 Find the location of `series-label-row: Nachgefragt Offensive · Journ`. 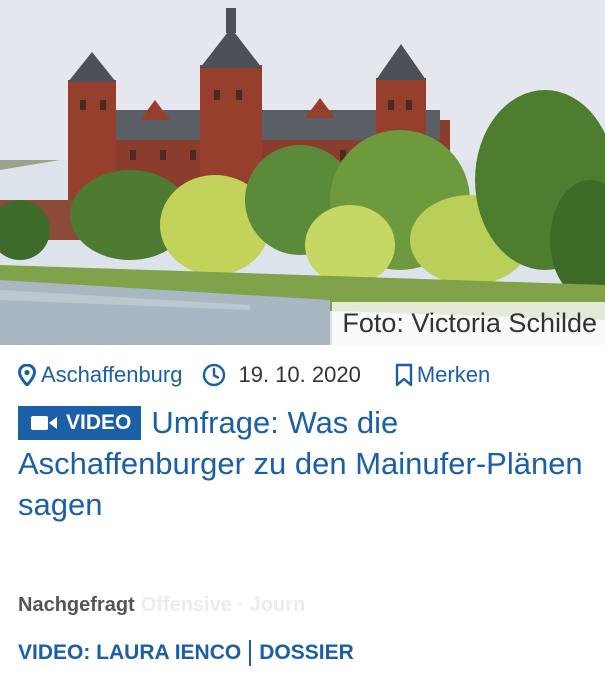

series-label-row: Nachgefragt Offensive · Journ is located at coordinates (161, 605).